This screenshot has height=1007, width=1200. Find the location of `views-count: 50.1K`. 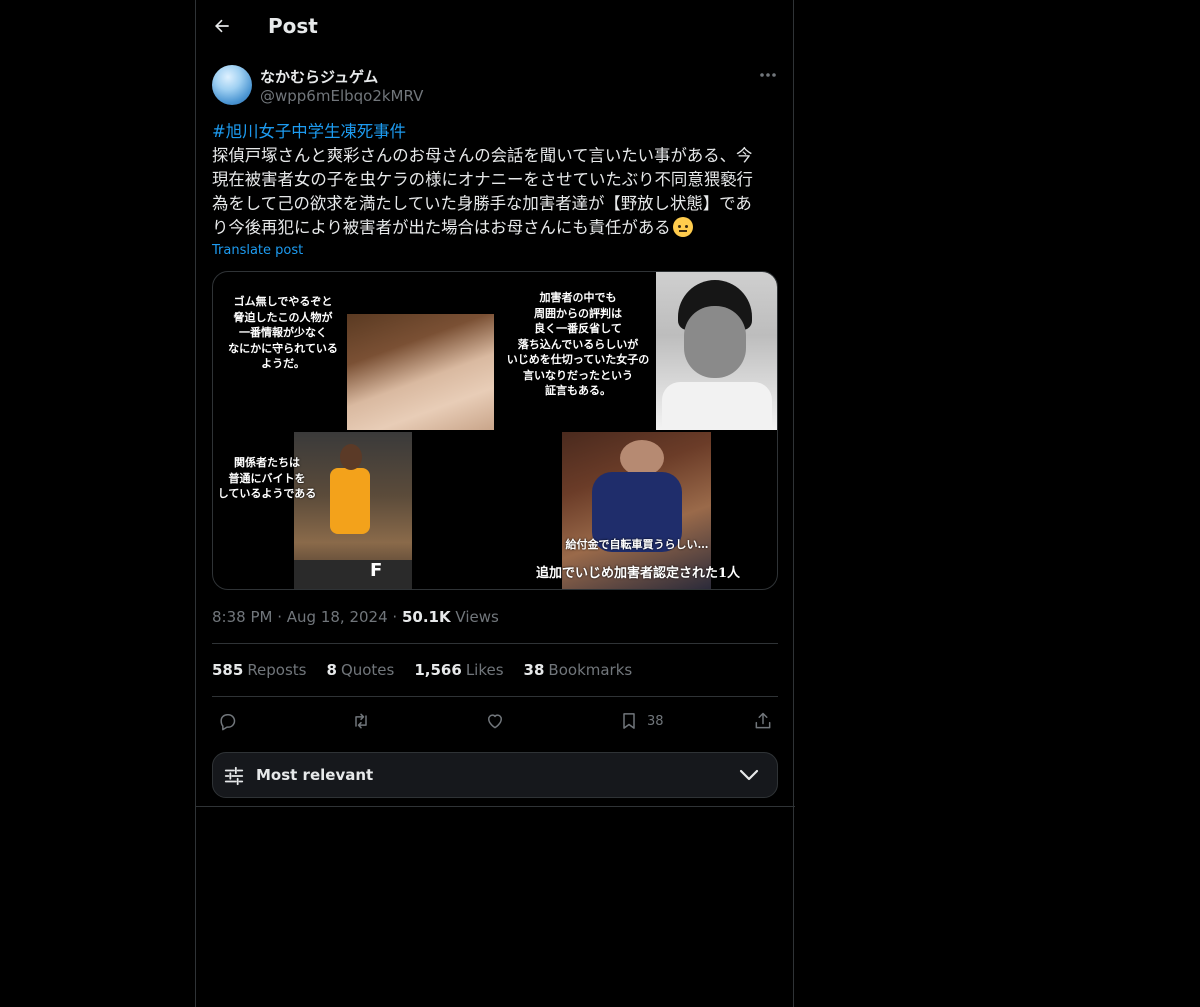

views-count: 50.1K is located at coordinates (426, 617).